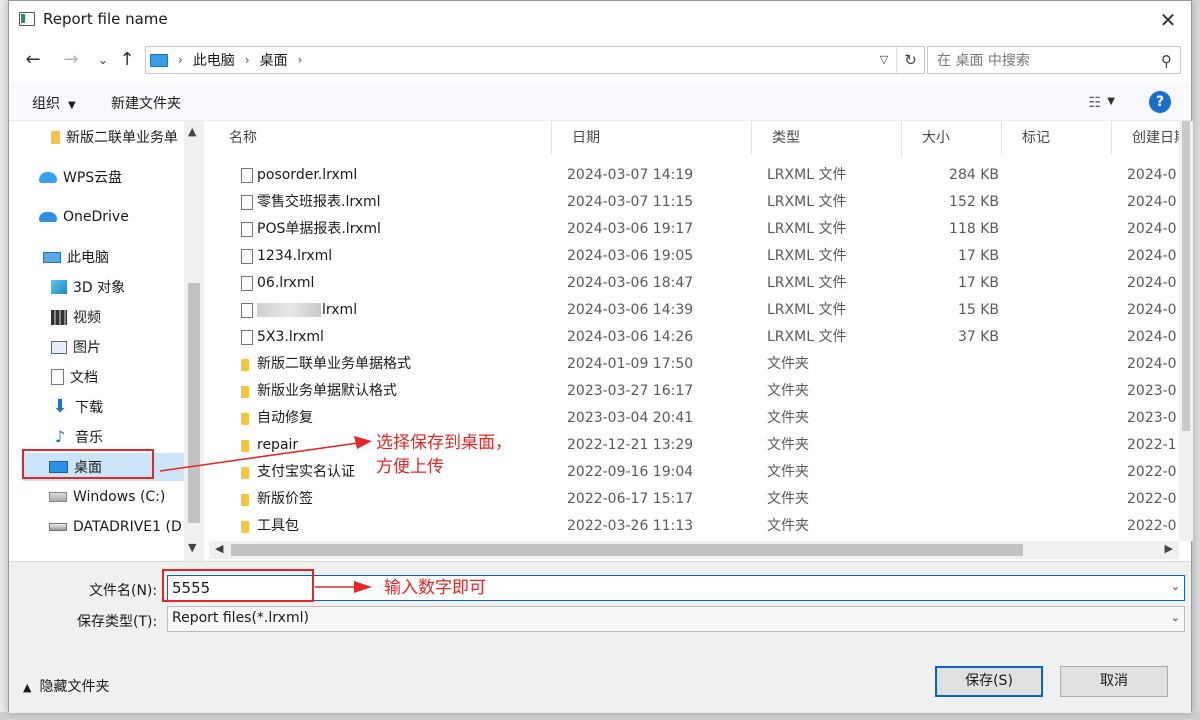 The width and height of the screenshot is (1200, 720). Describe the element at coordinates (700, 472) in the screenshot. I see `file-row: 支付宝实名认证 2022-09-16 19:04 文件夹 2022-0` at that location.